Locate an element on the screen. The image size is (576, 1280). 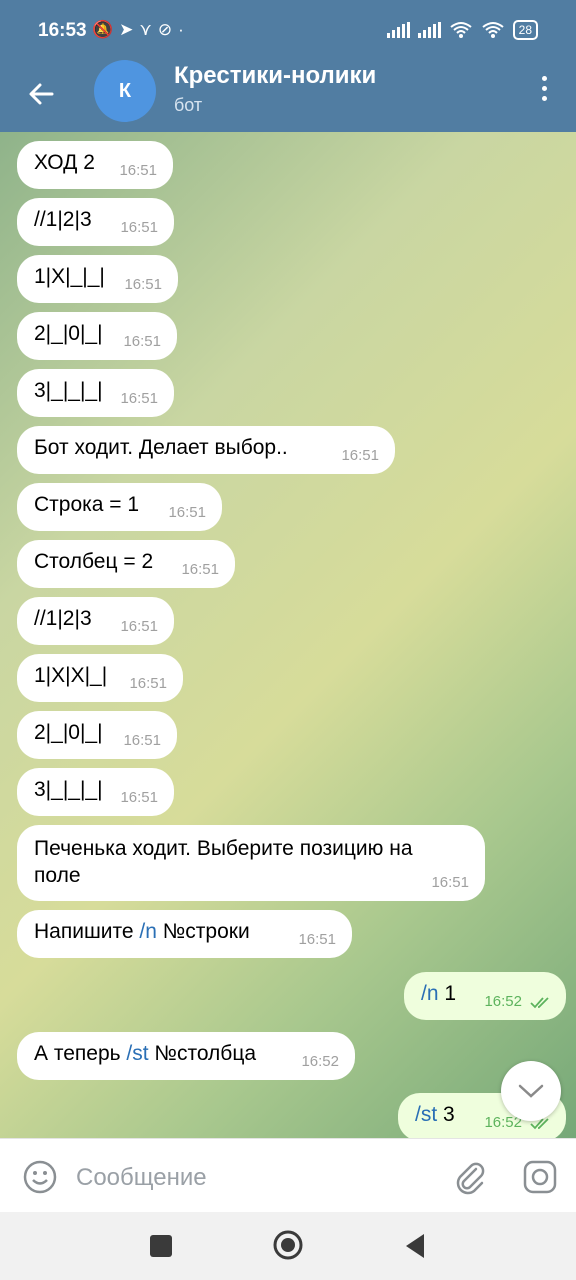
outgoing-message-bubble: /n 1 16:52 is located at coordinates (485, 996).